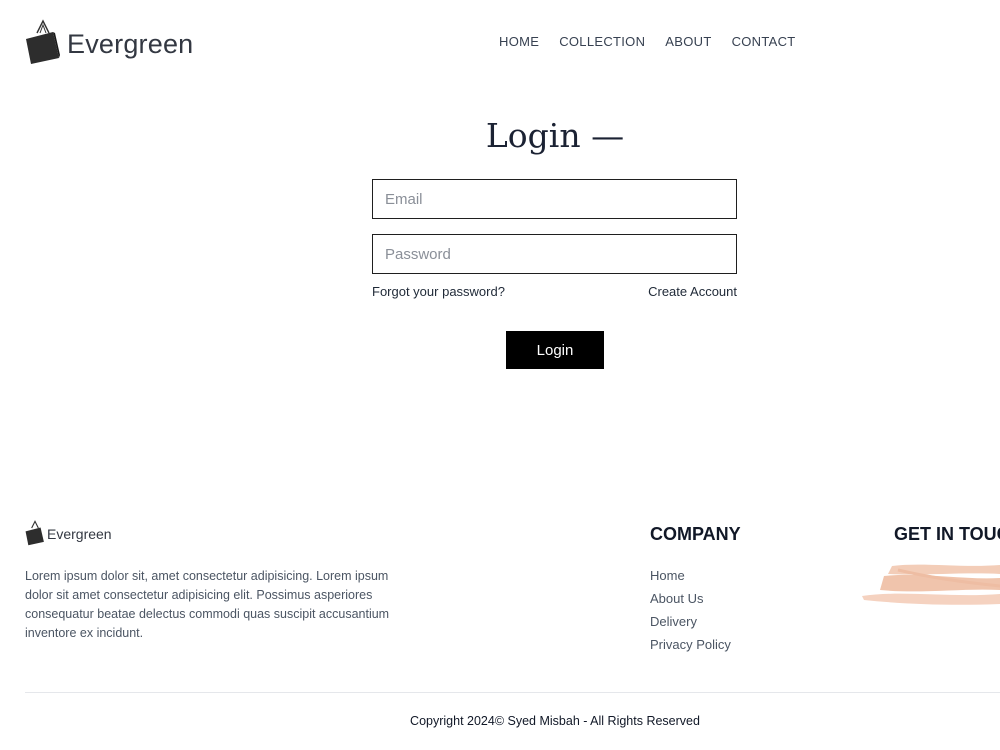  What do you see at coordinates (947, 534) in the screenshot?
I see `get-in-touch-heading: GET IN TOUCH` at bounding box center [947, 534].